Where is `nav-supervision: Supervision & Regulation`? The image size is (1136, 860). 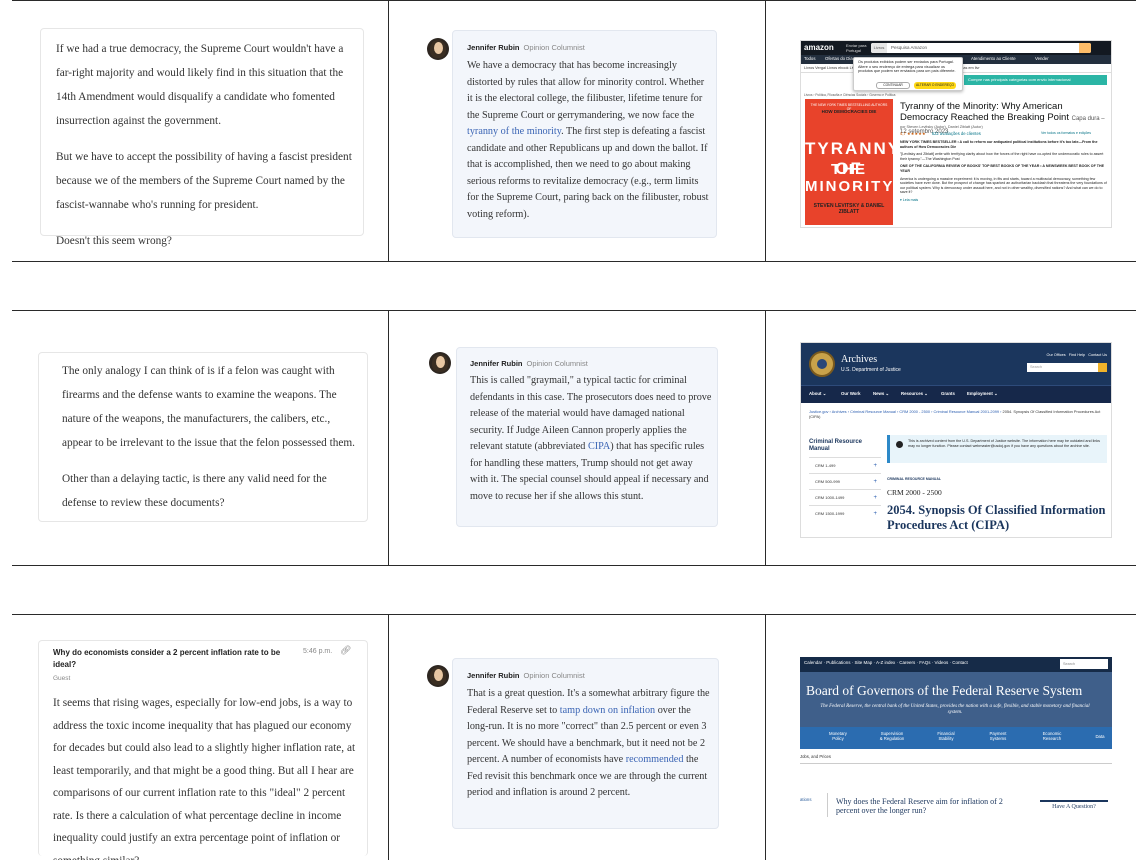 nav-supervision: Supervision & Regulation is located at coordinates (892, 736).